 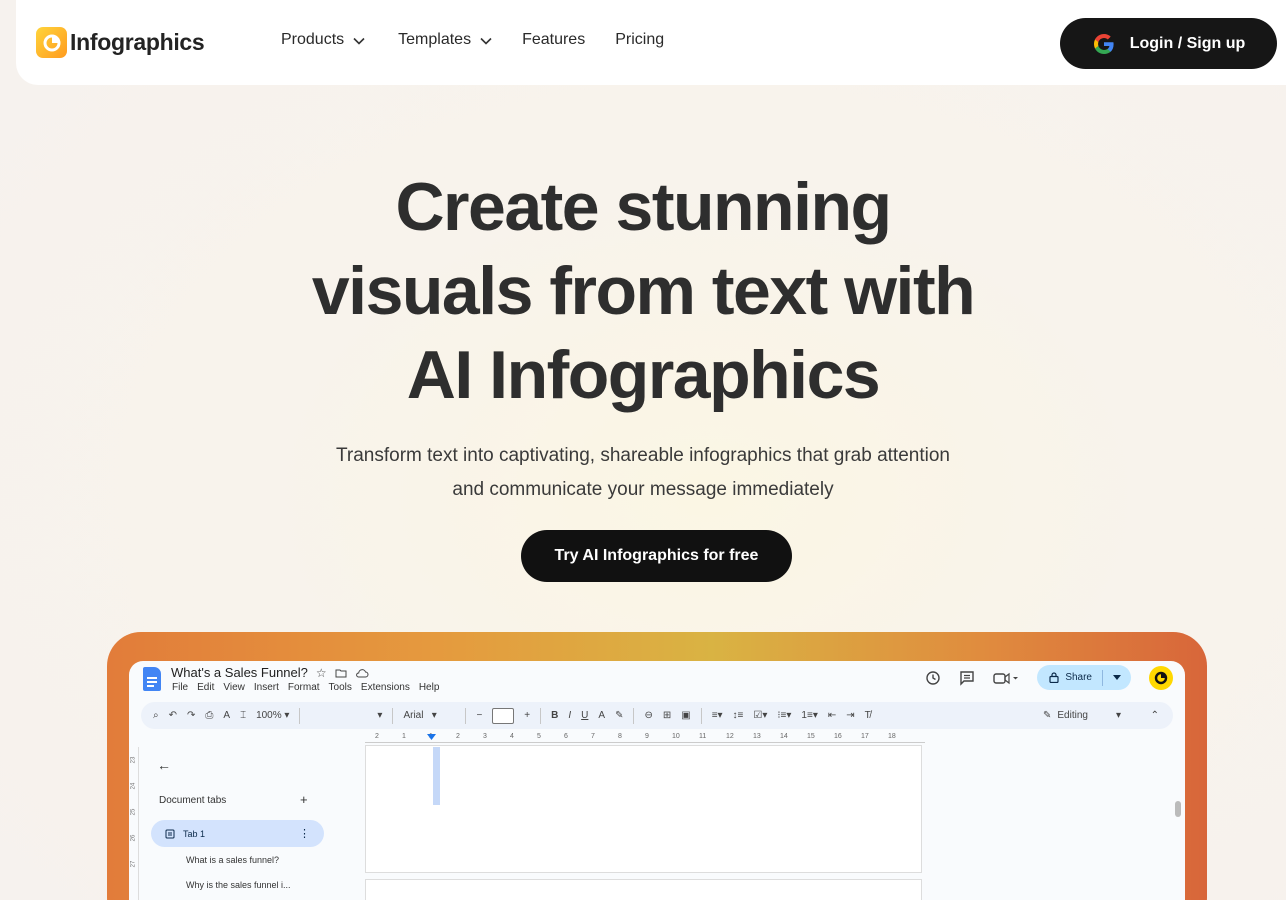 I want to click on decrease-indent-icon: ⇤, so click(x=832, y=715).